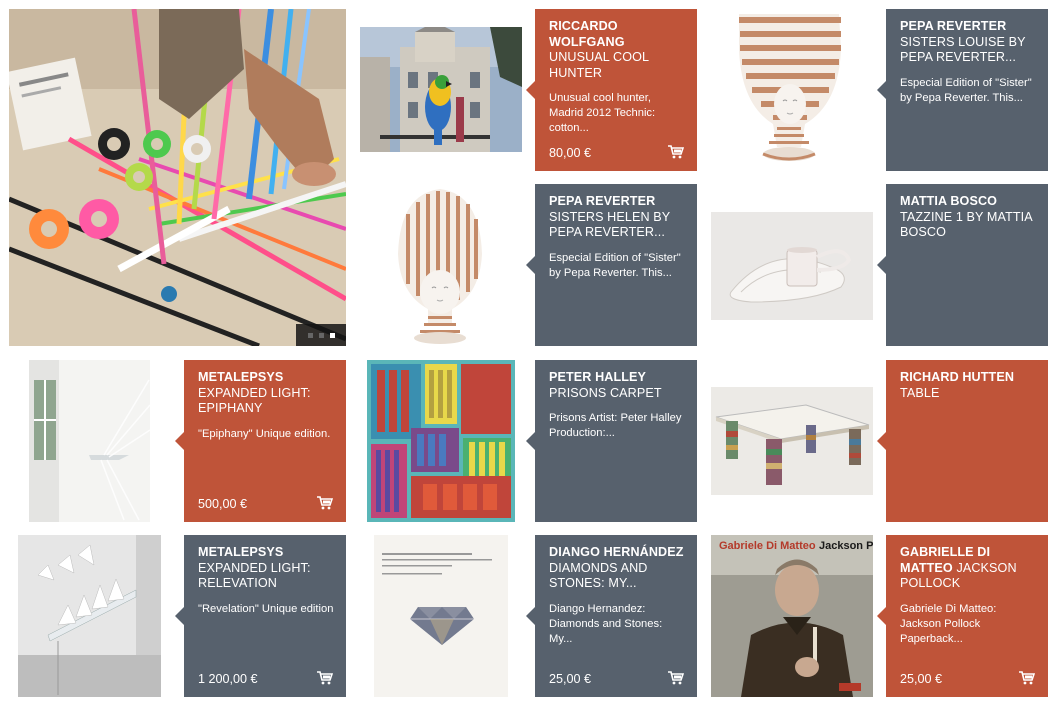 This screenshot has width=1060, height=708. Describe the element at coordinates (254, 400) in the screenshot. I see `product-artwork-name: EXPANDED LIGHT: EPIPHANY` at that location.